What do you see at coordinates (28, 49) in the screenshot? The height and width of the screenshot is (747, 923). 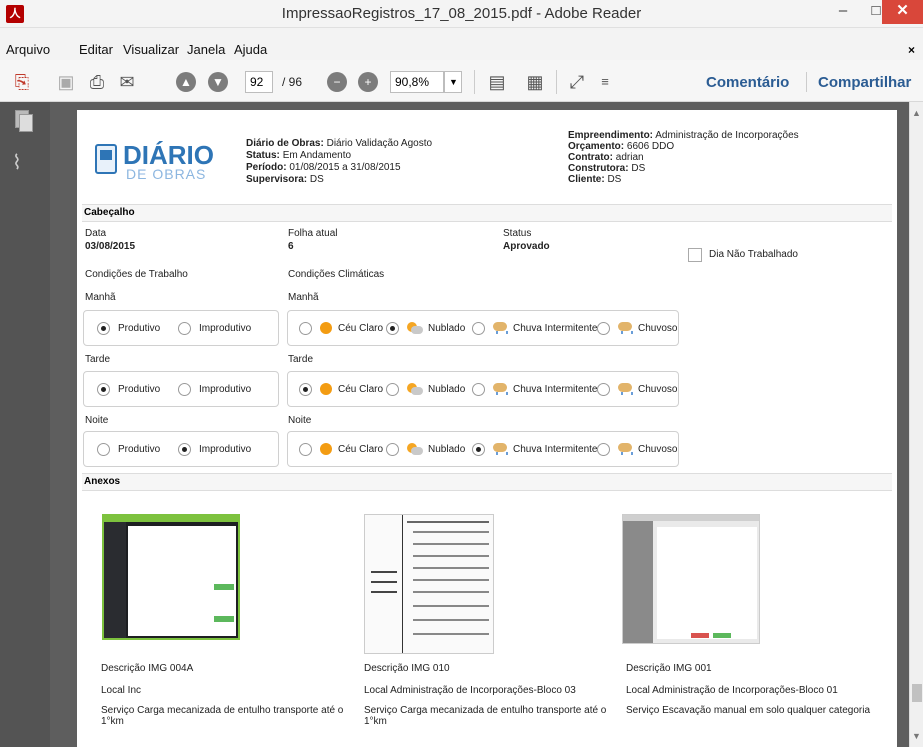 I see `menu-arquivo: Arquivo` at bounding box center [28, 49].